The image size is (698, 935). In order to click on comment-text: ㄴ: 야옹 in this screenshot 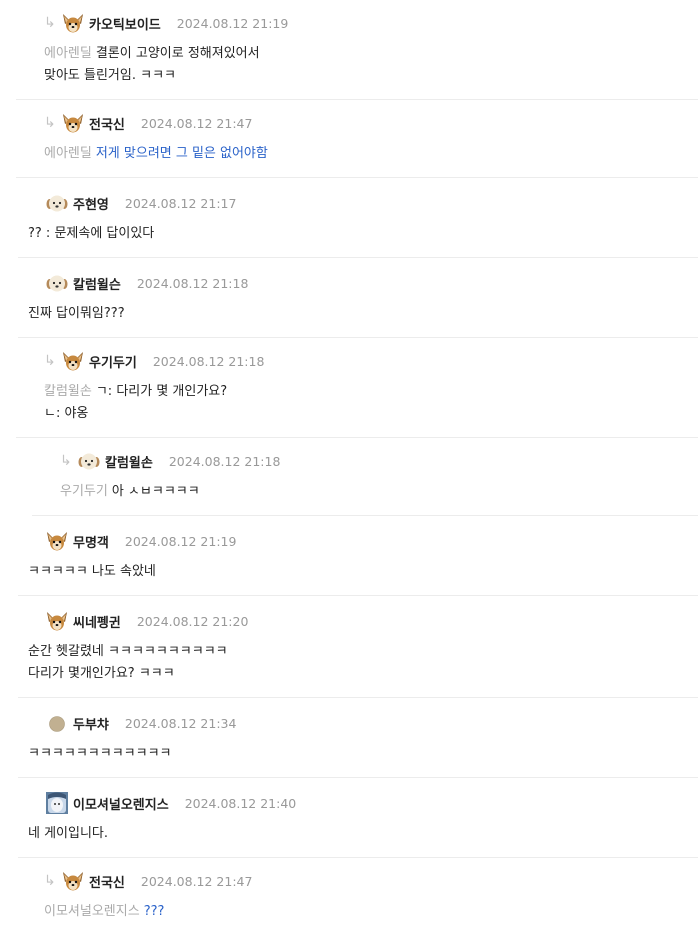, I will do `click(66, 413)`.